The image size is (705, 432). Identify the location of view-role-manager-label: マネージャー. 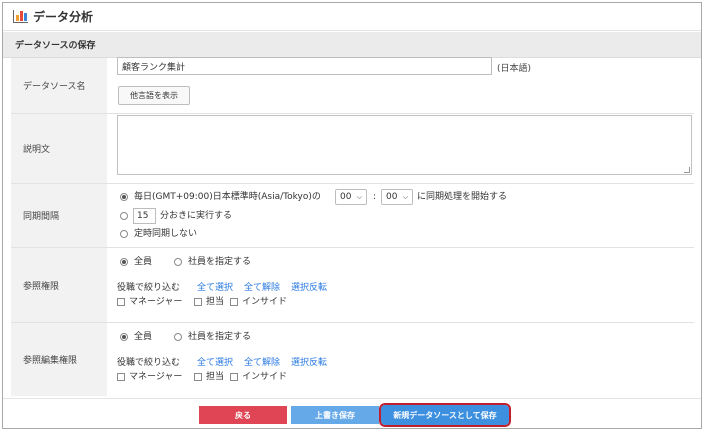
(156, 302).